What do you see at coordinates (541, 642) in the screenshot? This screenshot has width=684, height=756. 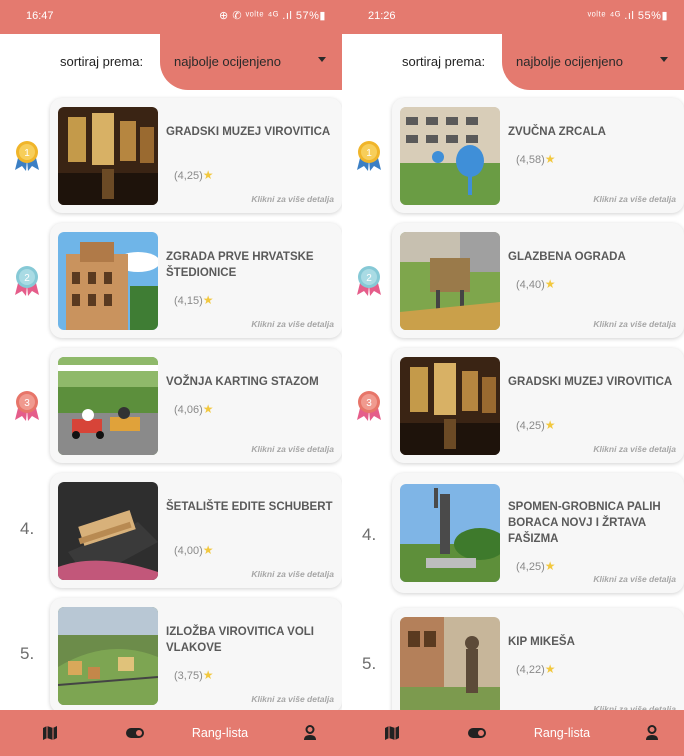 I see `attraction-title: KIP MIKEŠA` at bounding box center [541, 642].